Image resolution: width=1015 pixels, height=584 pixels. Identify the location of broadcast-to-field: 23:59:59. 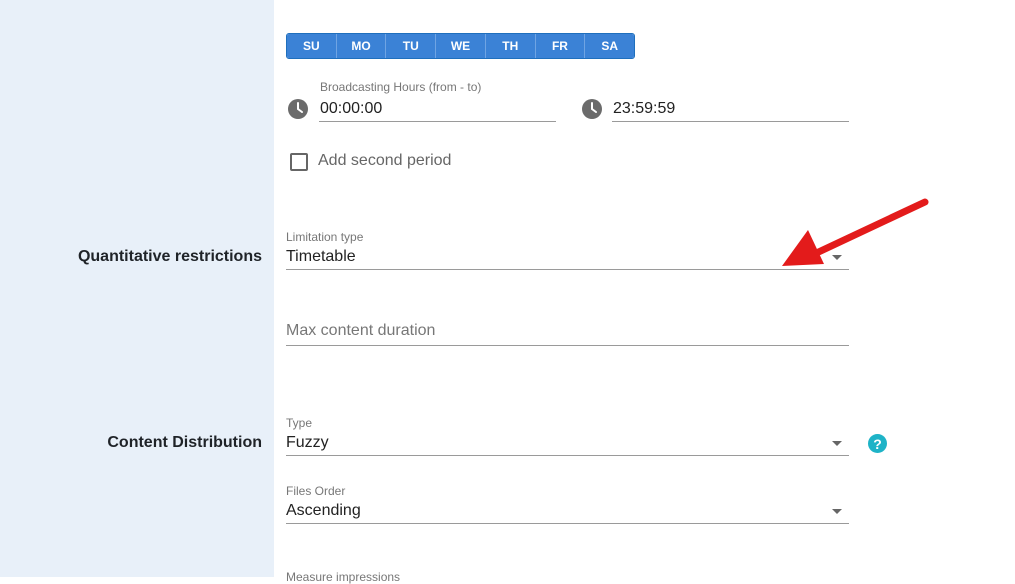
(730, 109).